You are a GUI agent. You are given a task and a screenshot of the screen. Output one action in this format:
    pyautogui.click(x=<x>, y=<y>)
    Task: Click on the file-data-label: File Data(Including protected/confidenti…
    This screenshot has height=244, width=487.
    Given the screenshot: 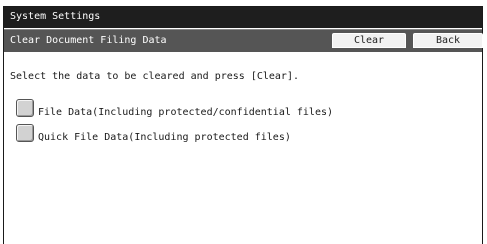 What is the action you would take?
    pyautogui.click(x=186, y=112)
    